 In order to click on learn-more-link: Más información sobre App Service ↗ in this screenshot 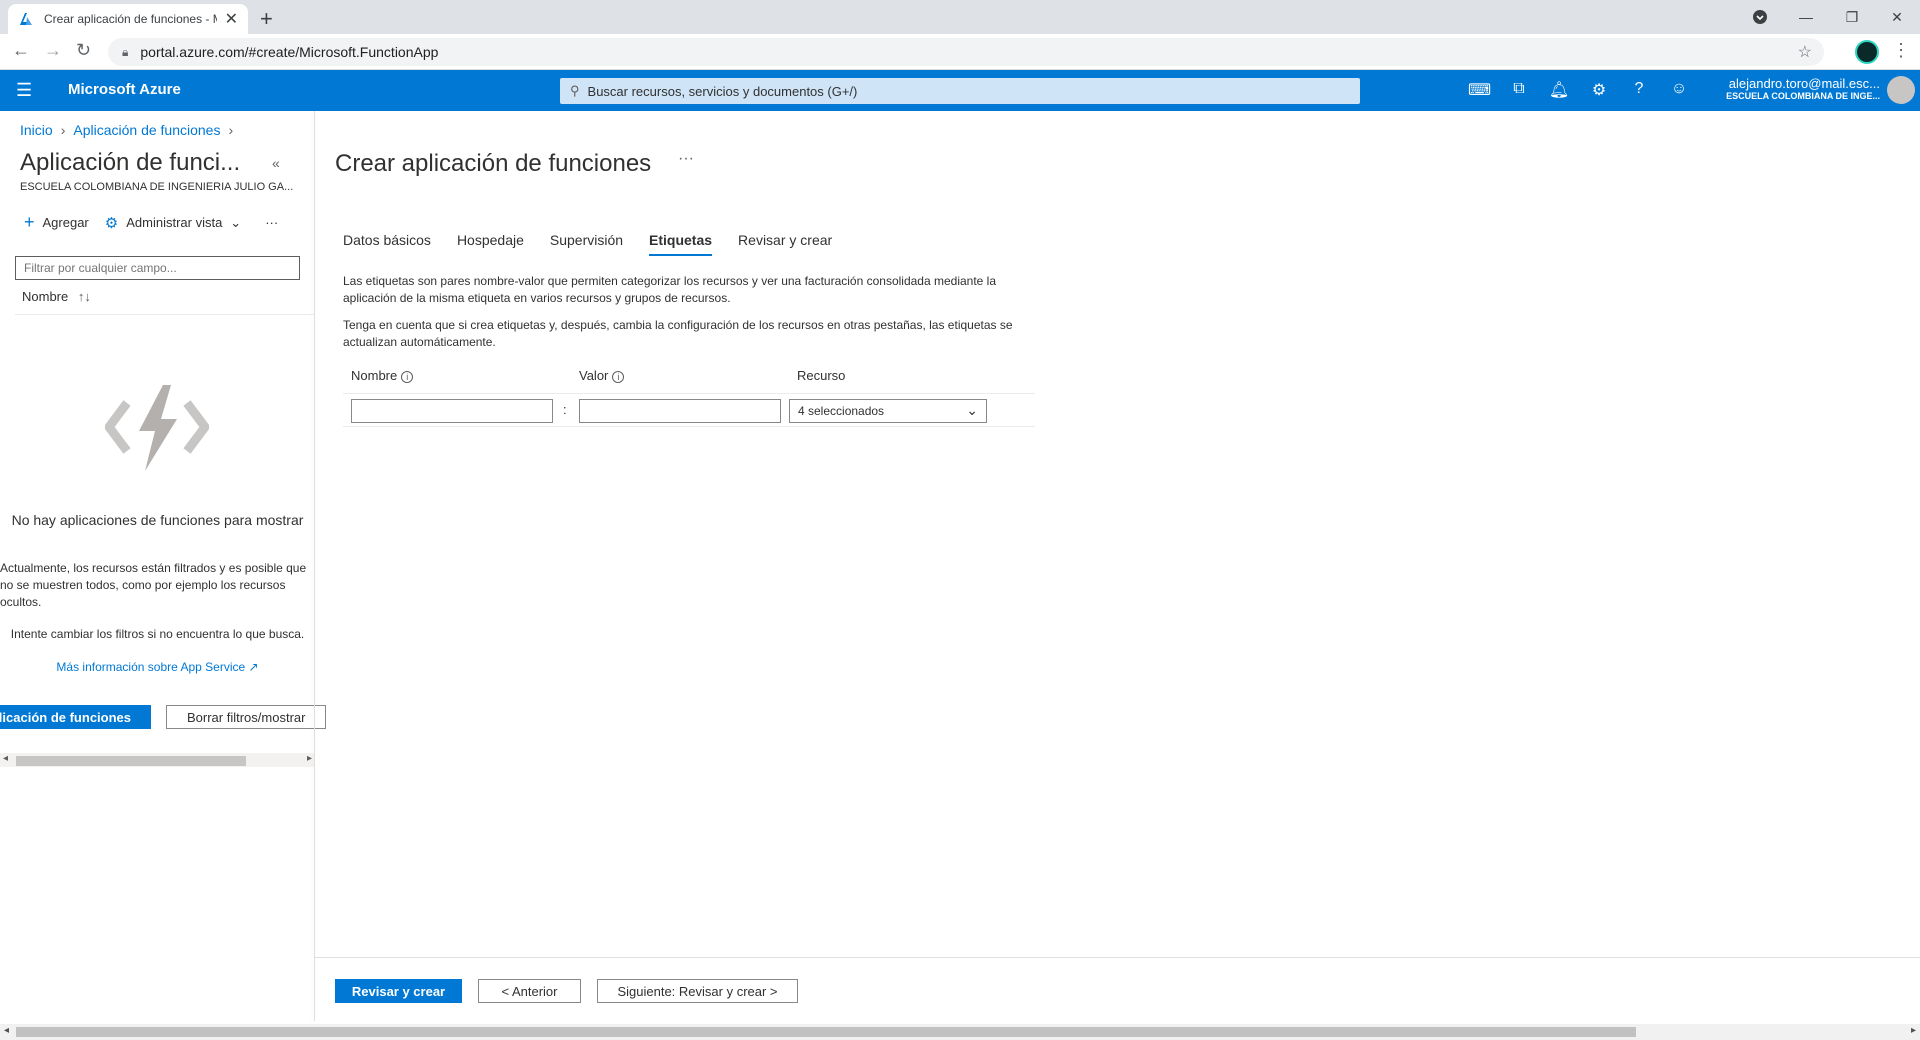, I will do `click(157, 667)`.